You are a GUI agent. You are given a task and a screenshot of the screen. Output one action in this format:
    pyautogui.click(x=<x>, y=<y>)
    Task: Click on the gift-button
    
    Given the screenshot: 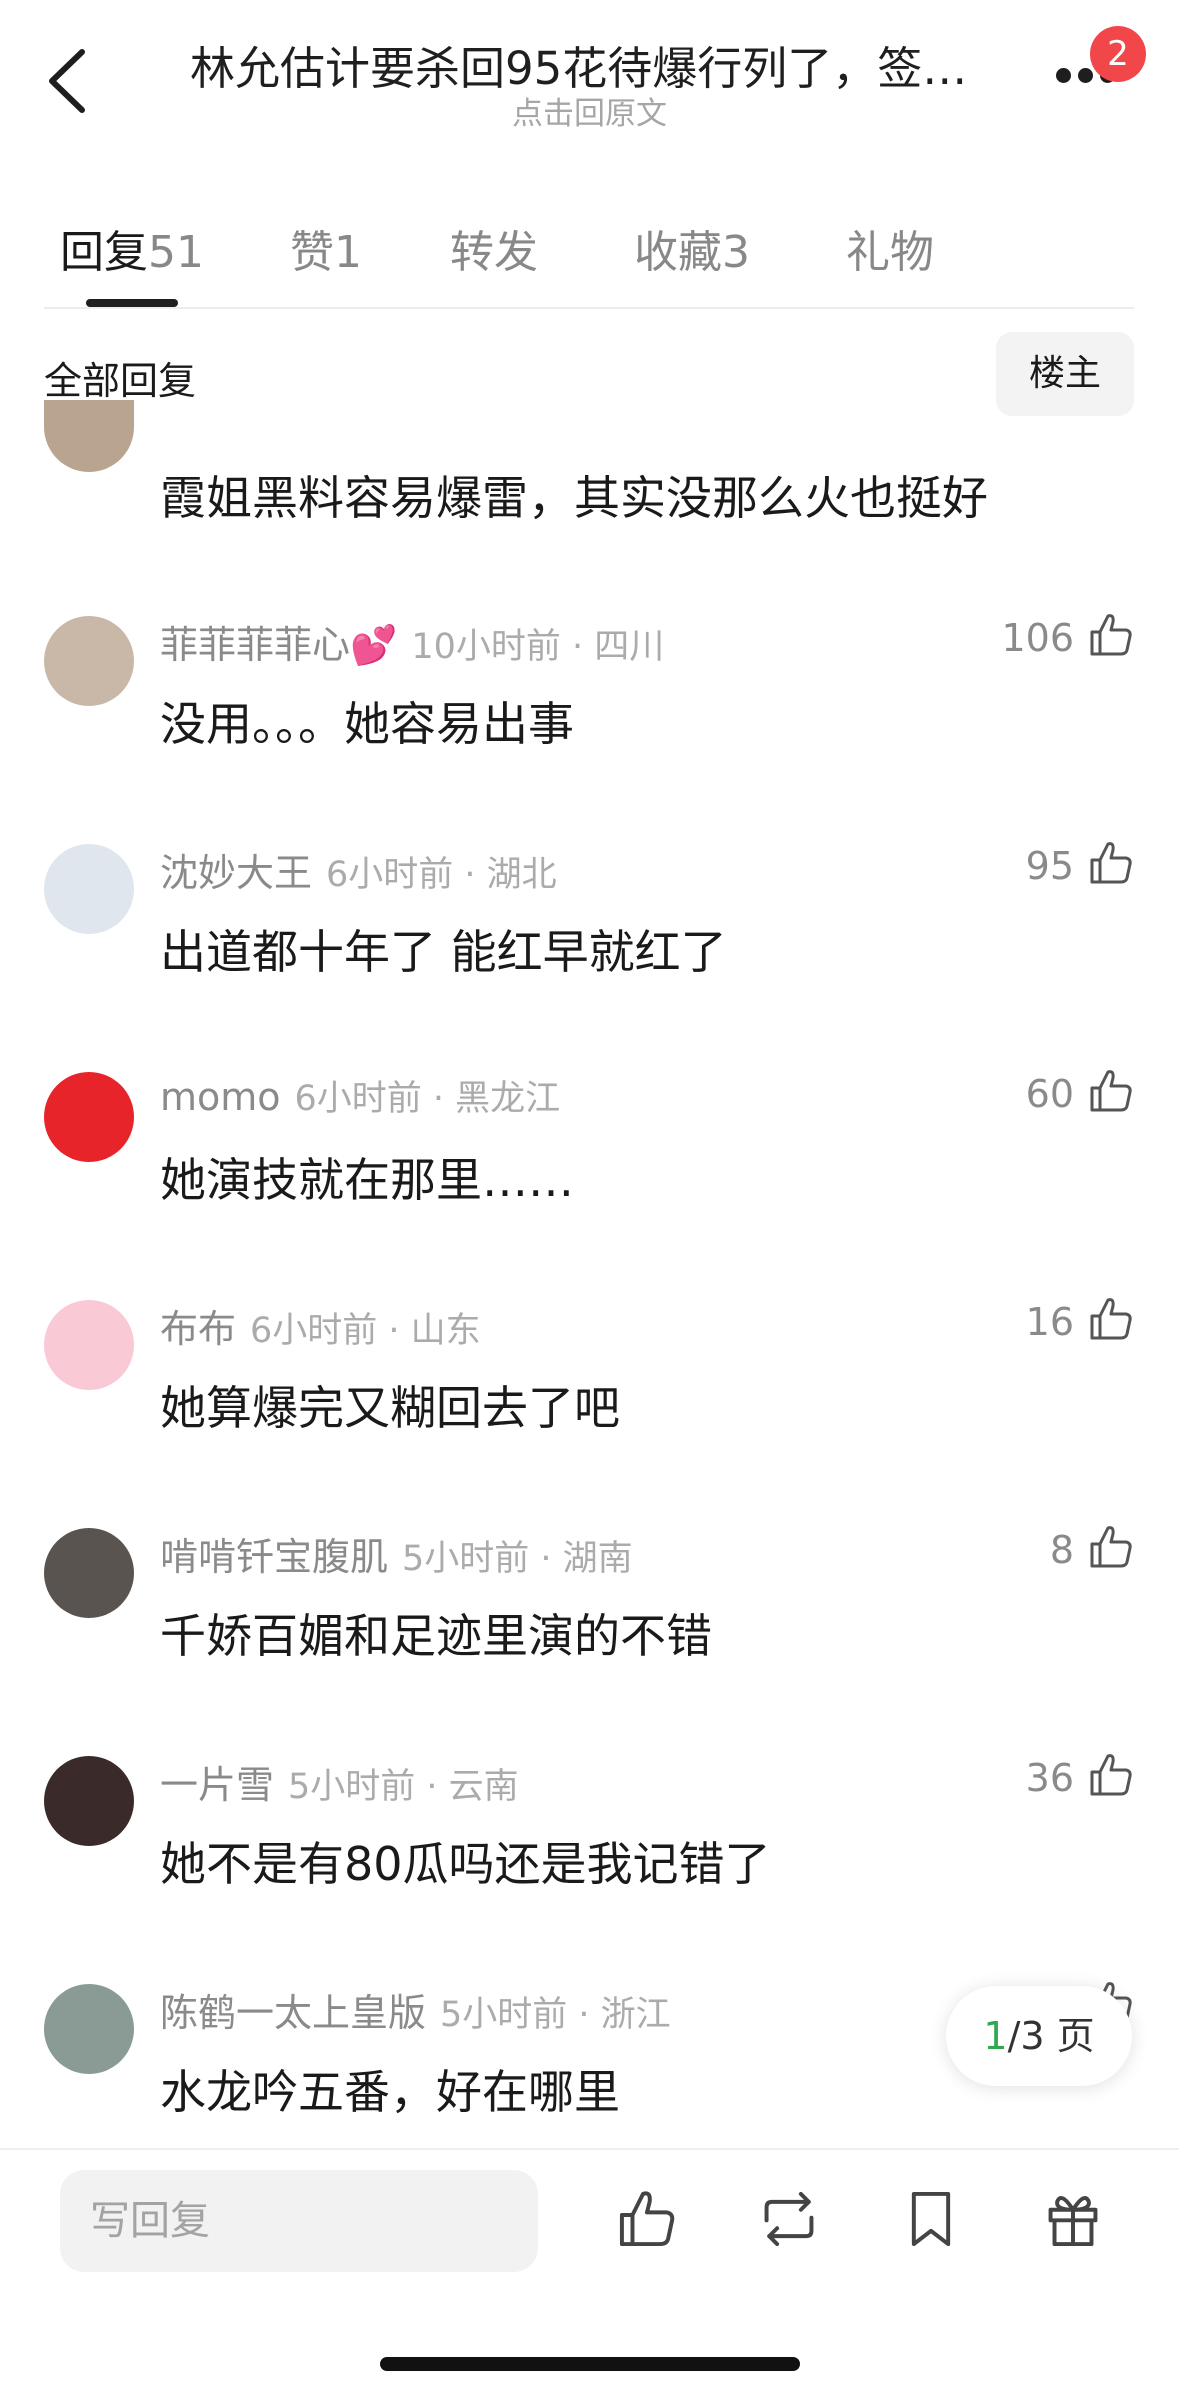 What is the action you would take?
    pyautogui.click(x=1073, y=2221)
    